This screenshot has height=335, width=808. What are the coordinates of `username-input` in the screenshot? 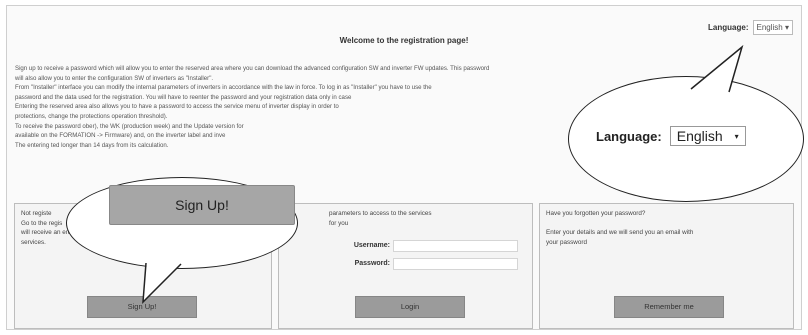 It's located at (455, 245).